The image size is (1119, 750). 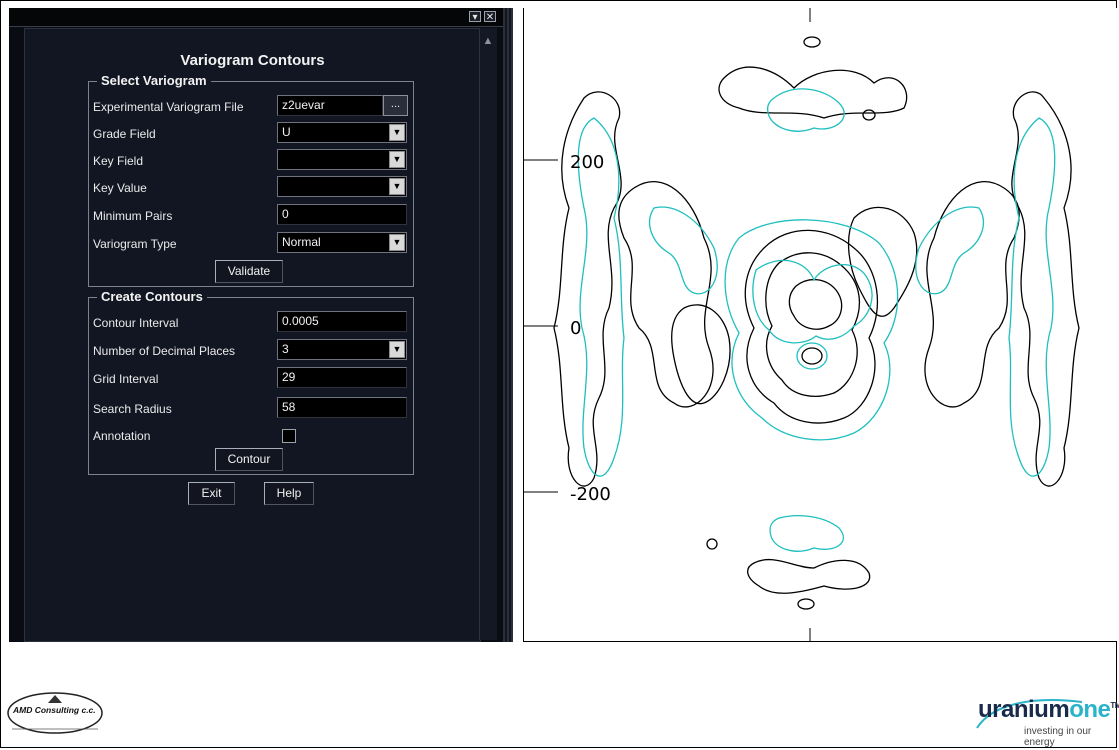 What do you see at coordinates (587, 162) in the screenshot?
I see `axis-tick-200: 200` at bounding box center [587, 162].